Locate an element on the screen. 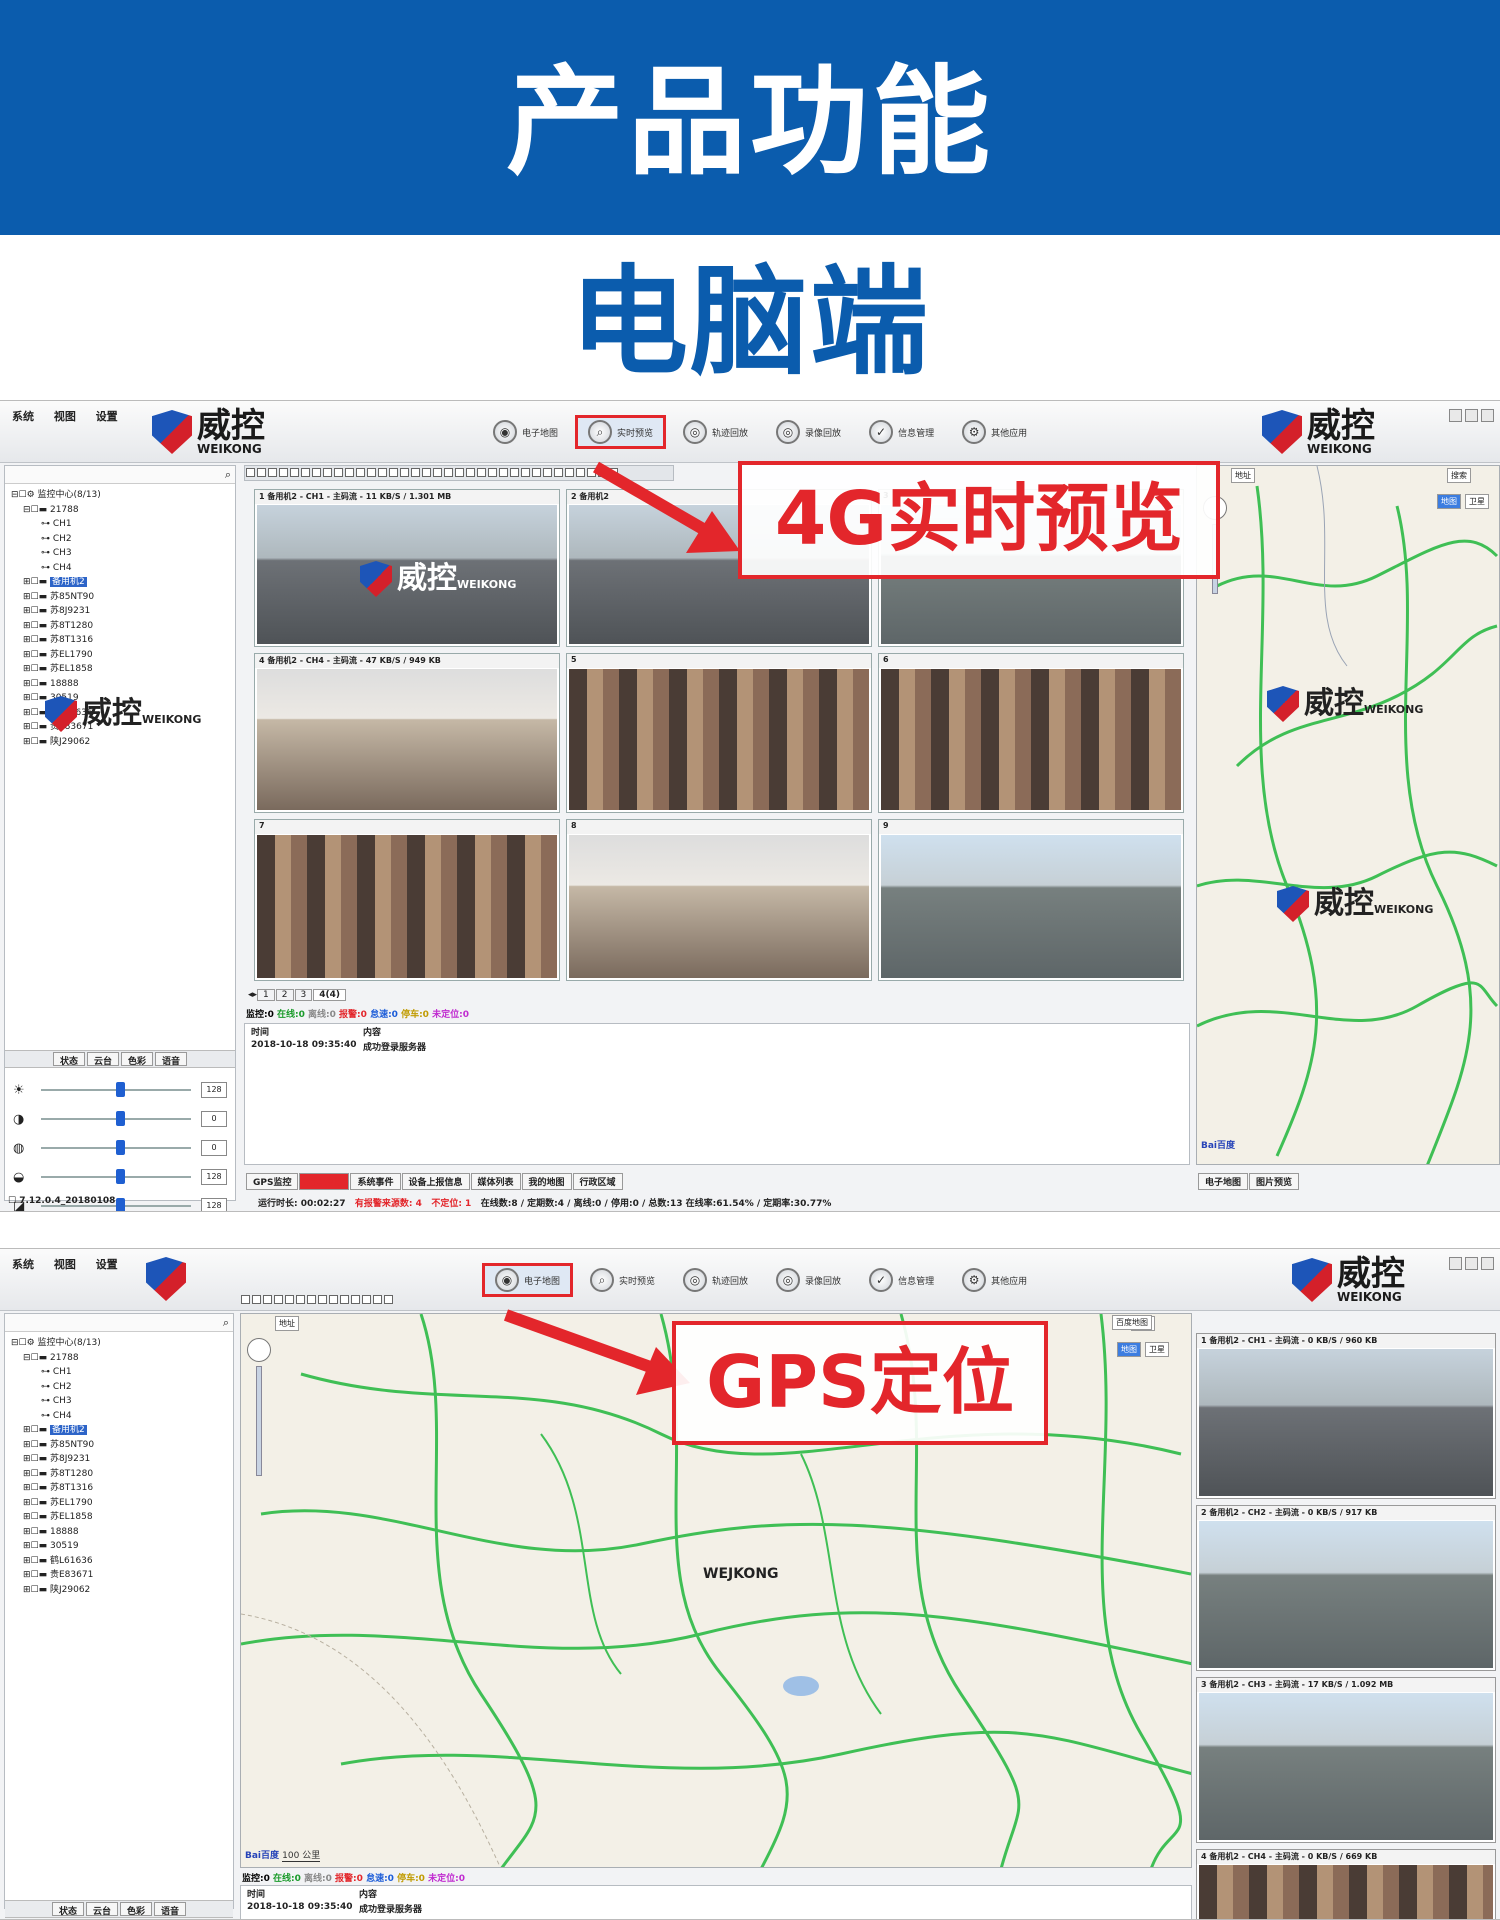 This screenshot has width=1500, height=1920. tree-item: ⊞☐▬ 30519 is located at coordinates (119, 1546).